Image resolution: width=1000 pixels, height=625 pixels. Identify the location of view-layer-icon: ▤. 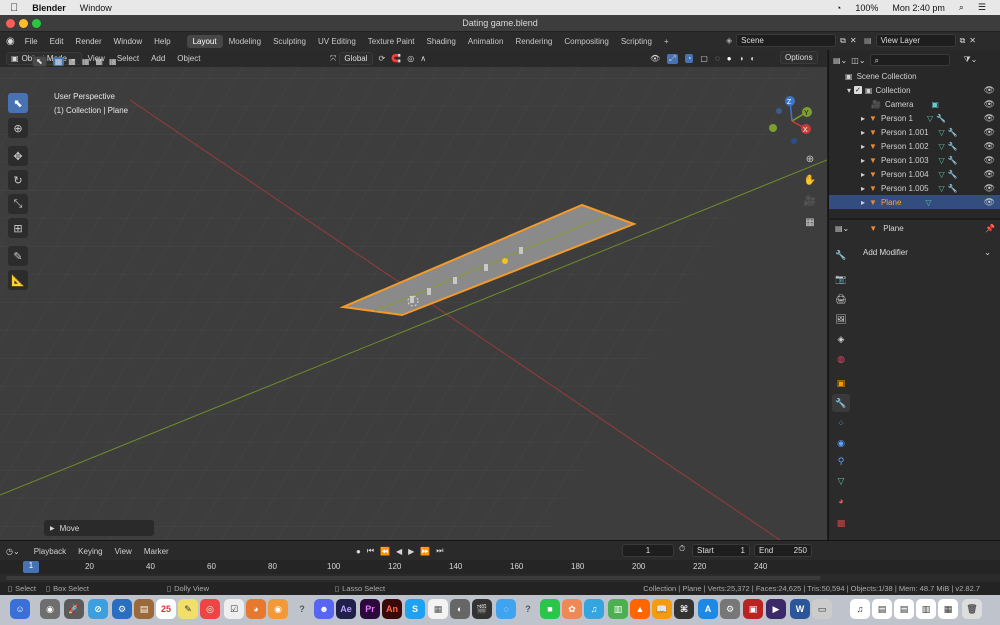
(868, 40).